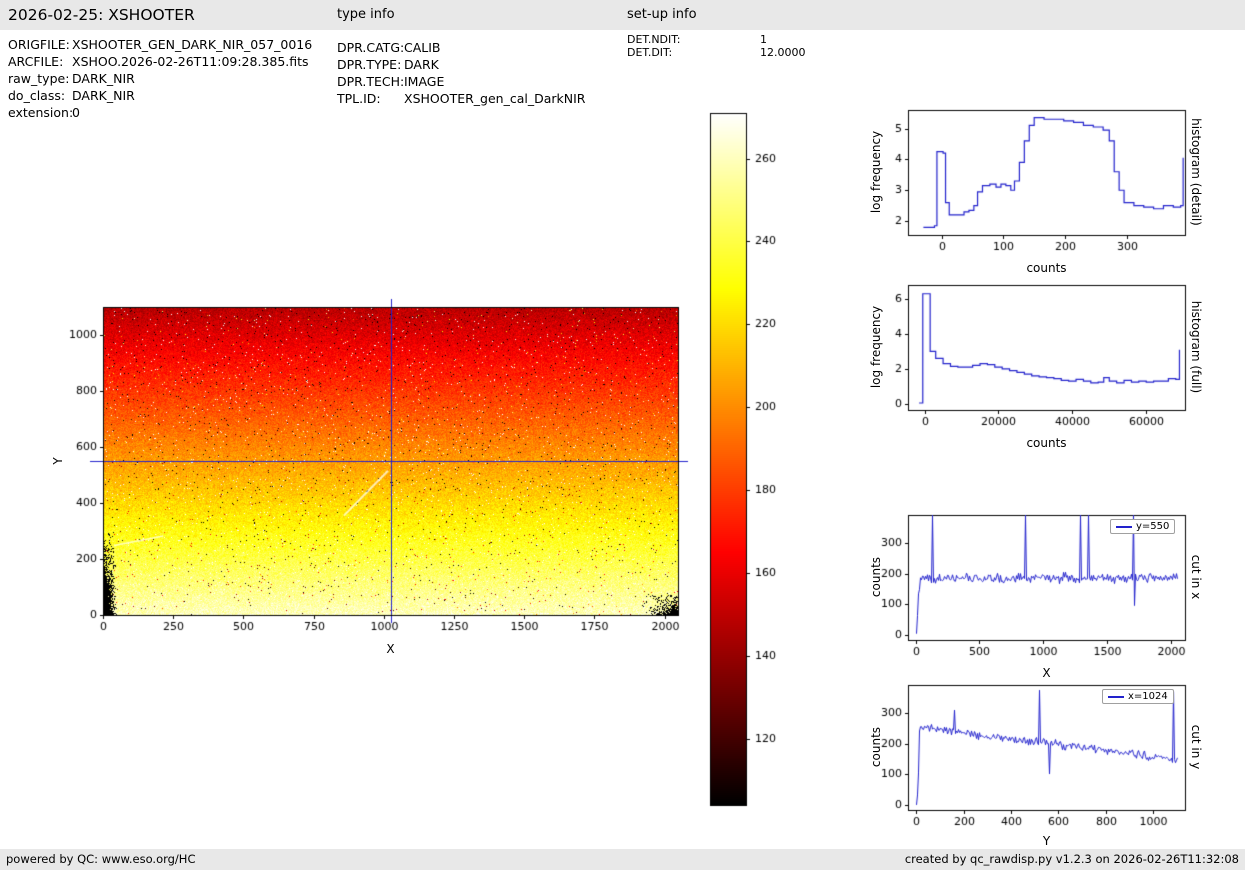  I want to click on row-dpr-type: DPR.TYPE: DARK, so click(461, 64).